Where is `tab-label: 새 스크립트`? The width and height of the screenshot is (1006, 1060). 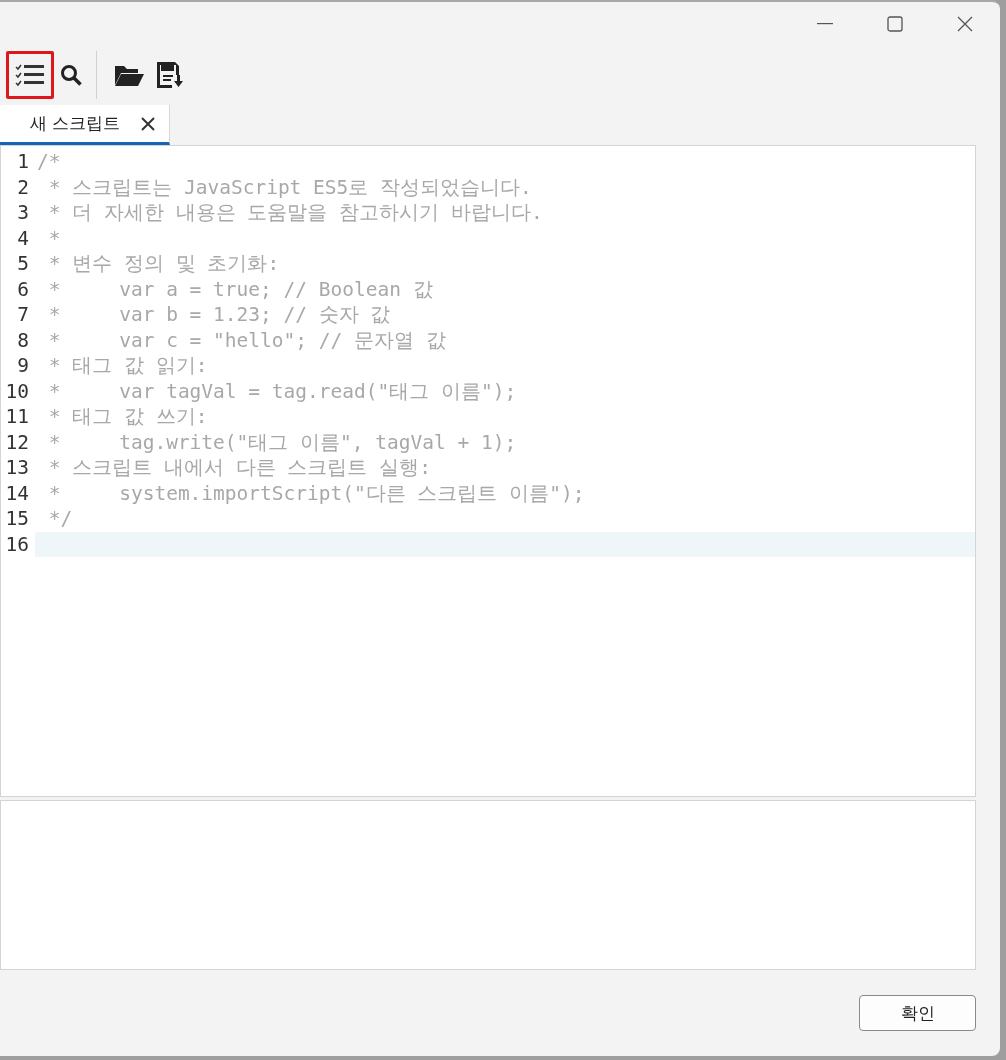
tab-label: 새 스크립트 is located at coordinates (75, 123).